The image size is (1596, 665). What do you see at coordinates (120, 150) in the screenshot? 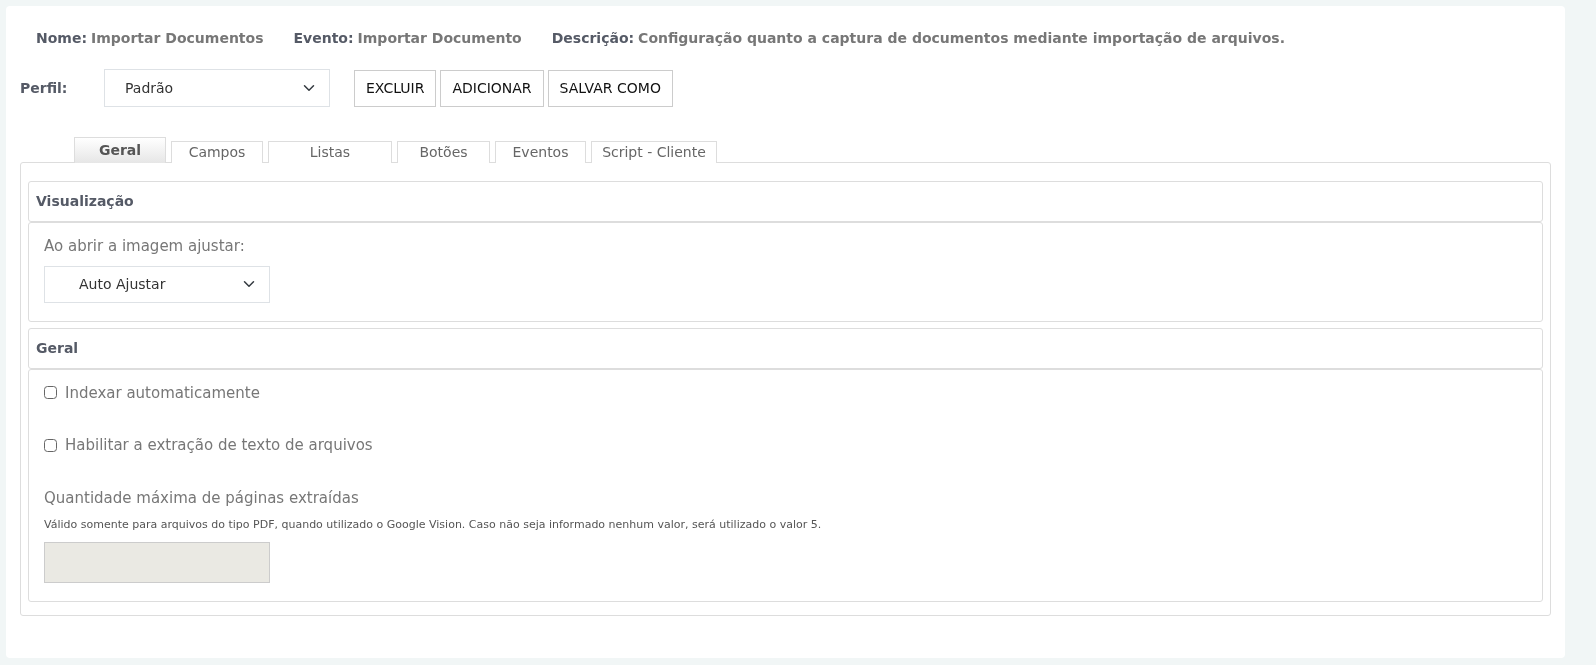
I see `tab: Geral` at bounding box center [120, 150].